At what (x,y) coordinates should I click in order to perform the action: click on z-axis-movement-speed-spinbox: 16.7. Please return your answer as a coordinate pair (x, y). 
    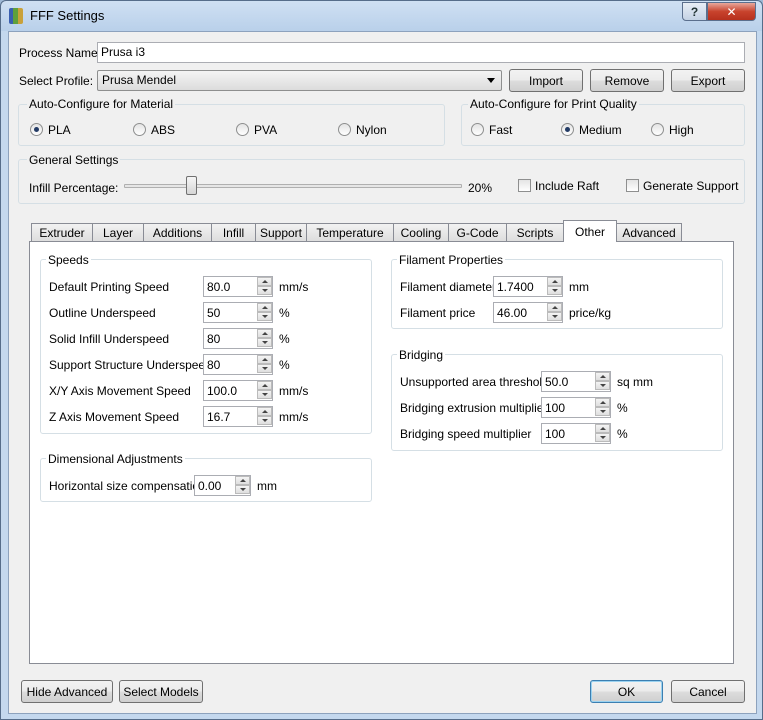
    Looking at the image, I should click on (238, 416).